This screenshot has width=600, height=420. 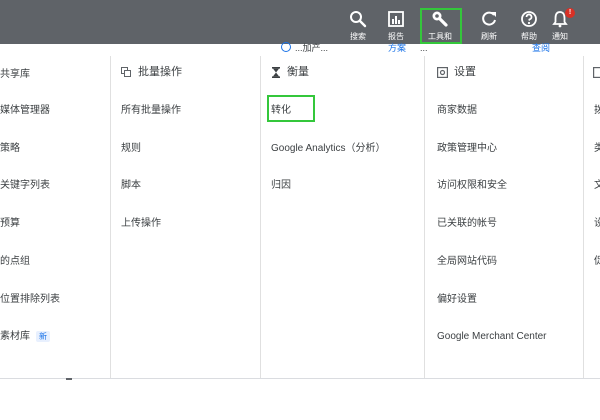 I want to click on settings-icon, so click(x=443, y=72).